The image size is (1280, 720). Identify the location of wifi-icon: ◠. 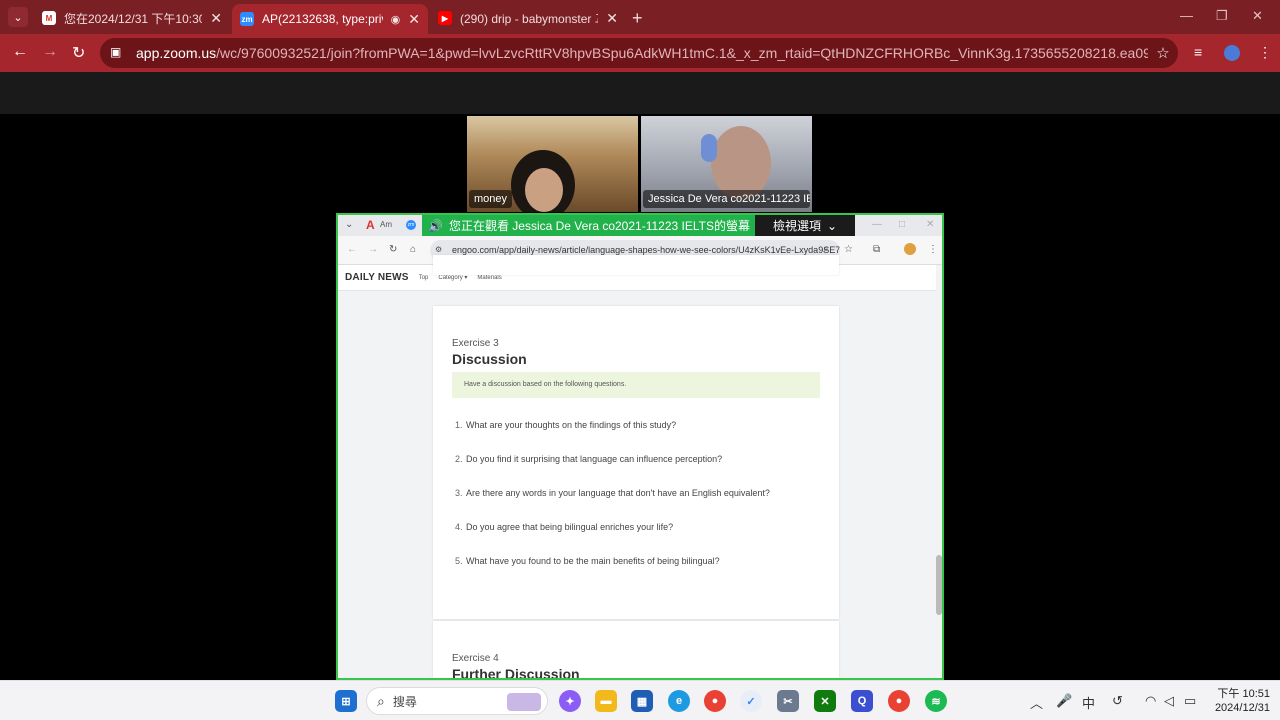
(1150, 701).